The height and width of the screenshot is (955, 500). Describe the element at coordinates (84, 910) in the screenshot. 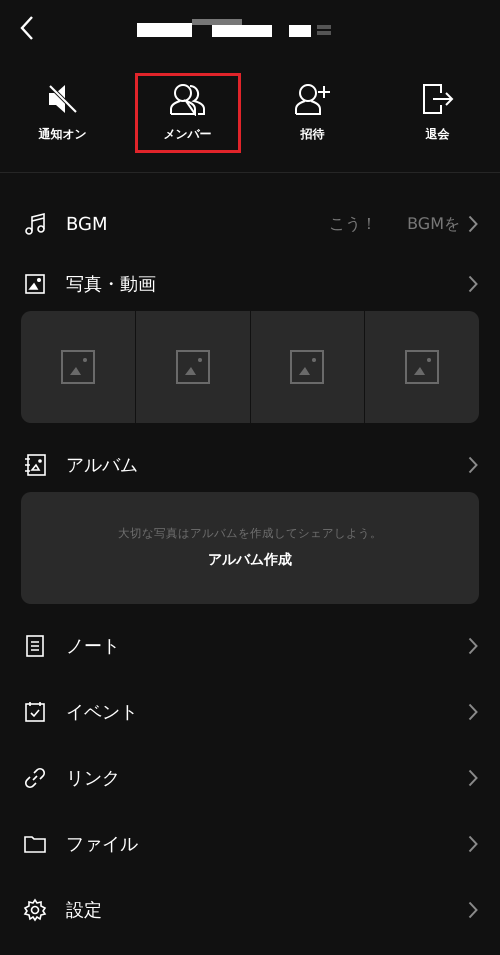

I see `section-title: 設定` at that location.